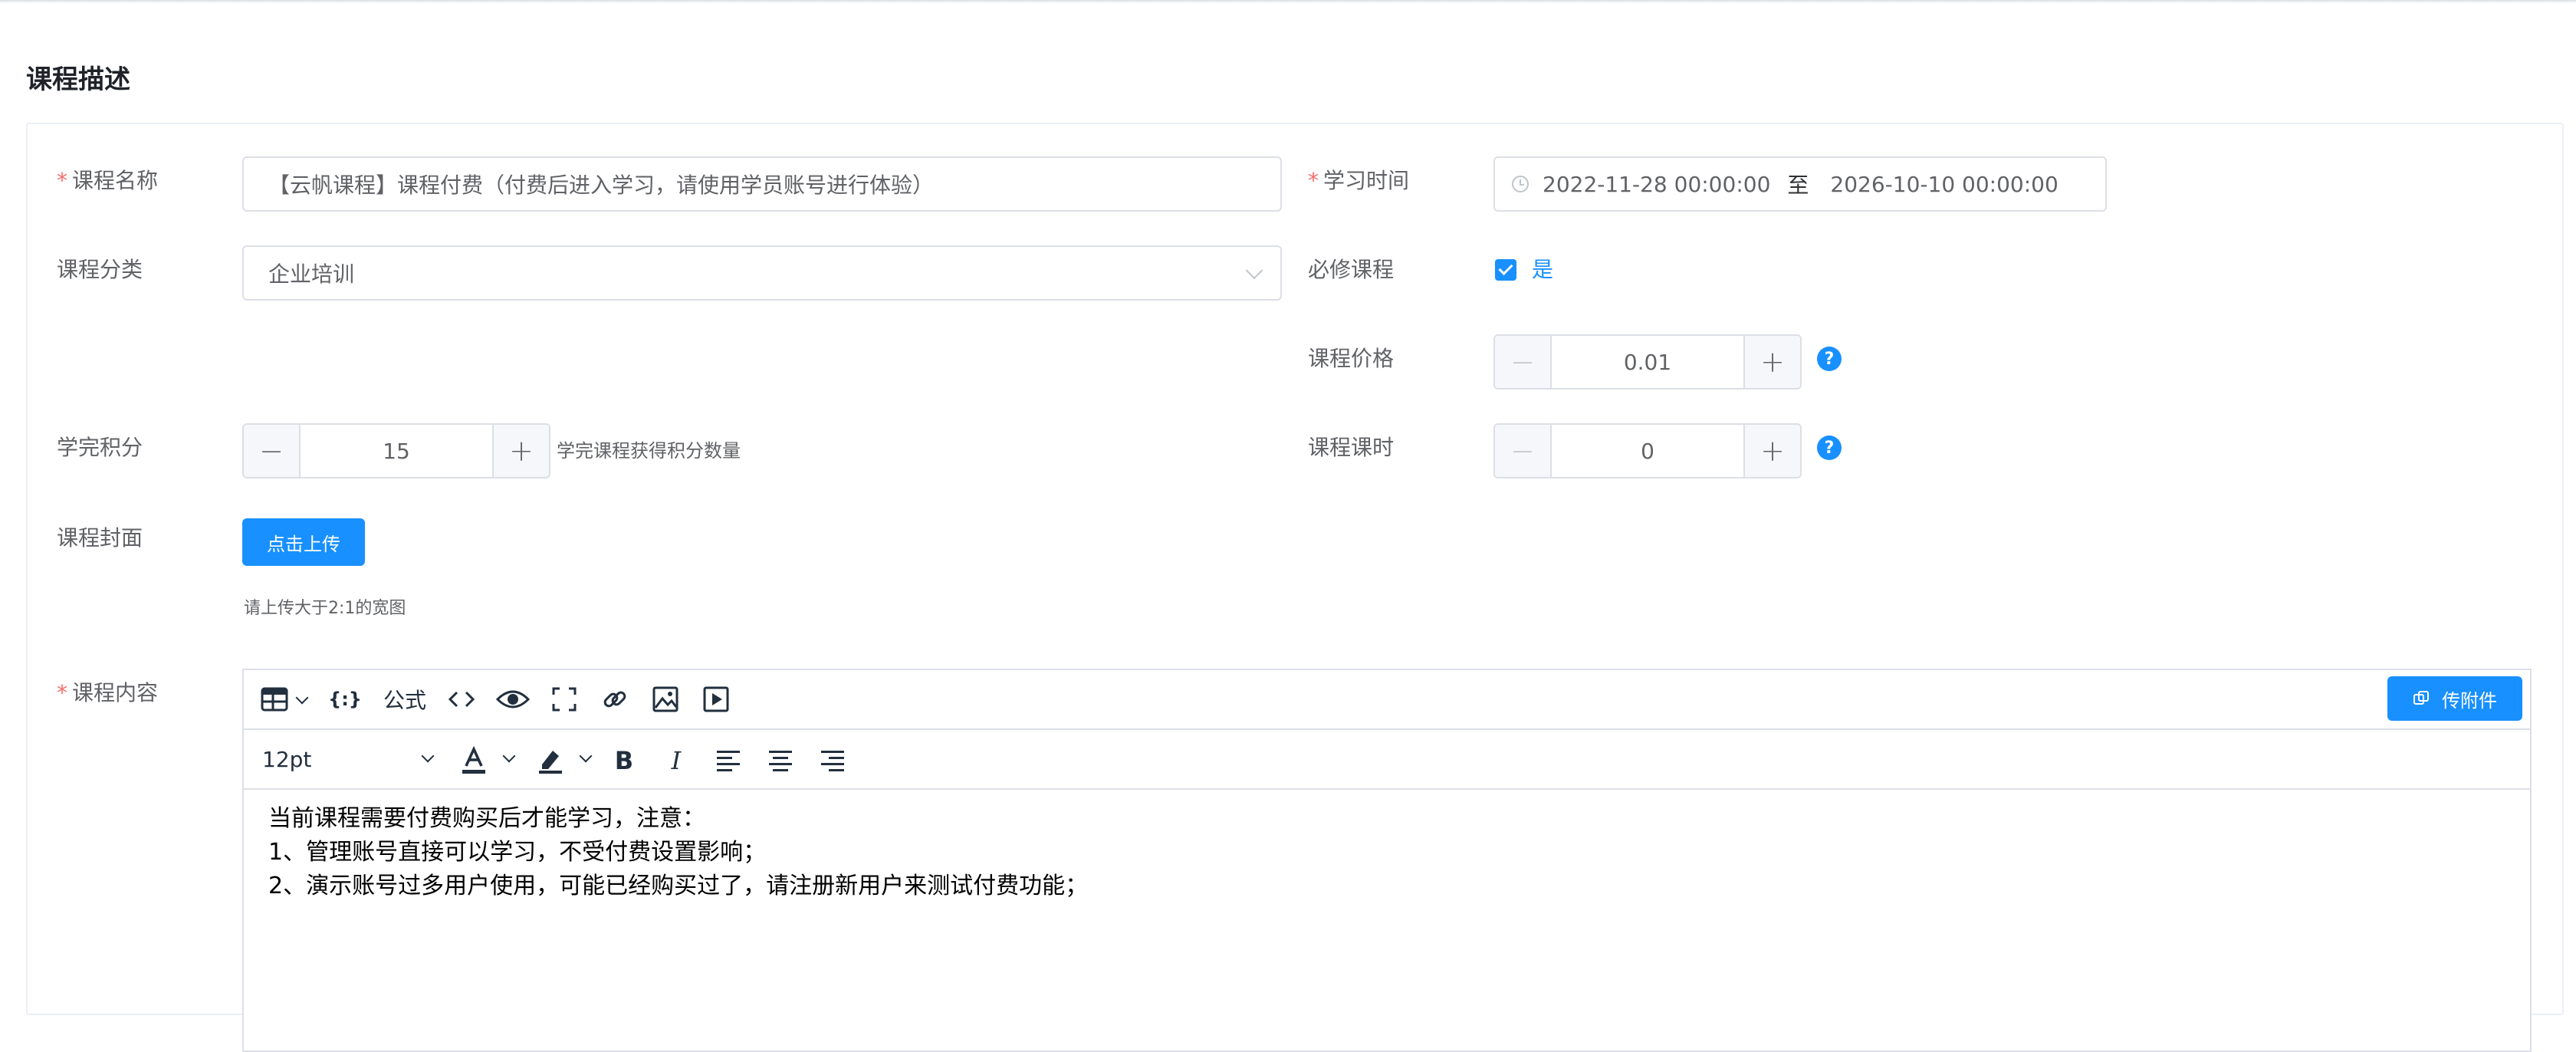  What do you see at coordinates (2469, 700) in the screenshot?
I see `attachment-button-label: 传附件` at bounding box center [2469, 700].